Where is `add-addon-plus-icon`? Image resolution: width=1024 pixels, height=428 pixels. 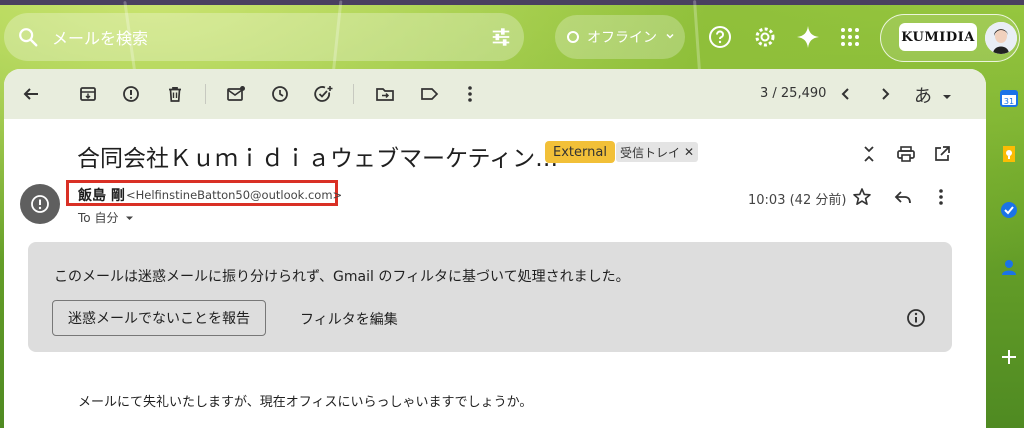
add-addon-plus-icon is located at coordinates (1009, 357).